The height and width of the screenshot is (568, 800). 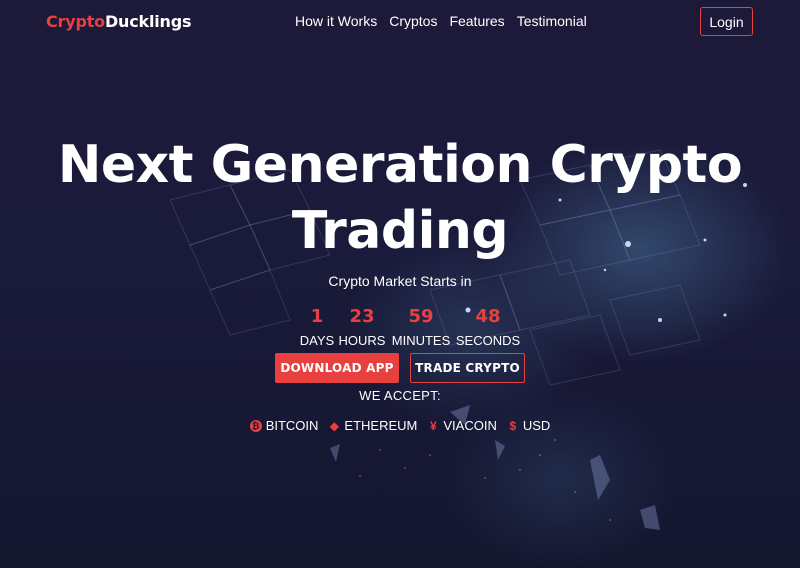 I want to click on coin-viacoin: ¥ VIACOIN, so click(x=462, y=425).